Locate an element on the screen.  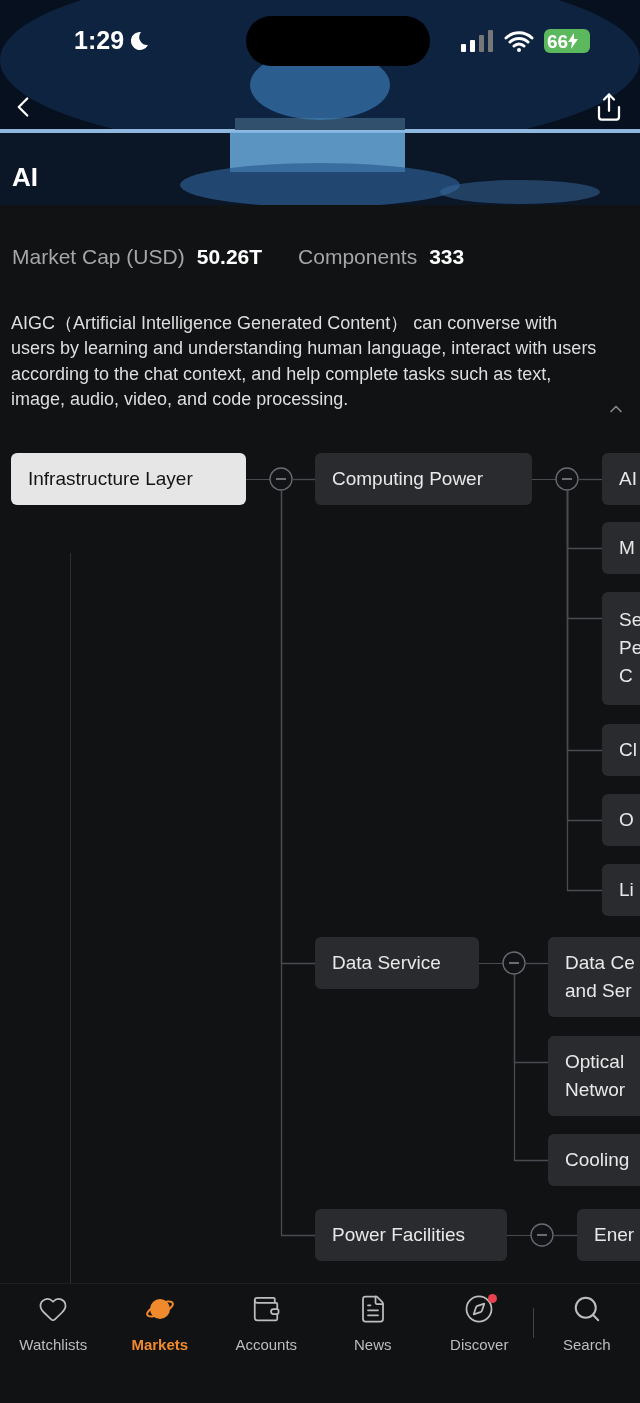
mind-map-node: O is located at coordinates (621, 819).